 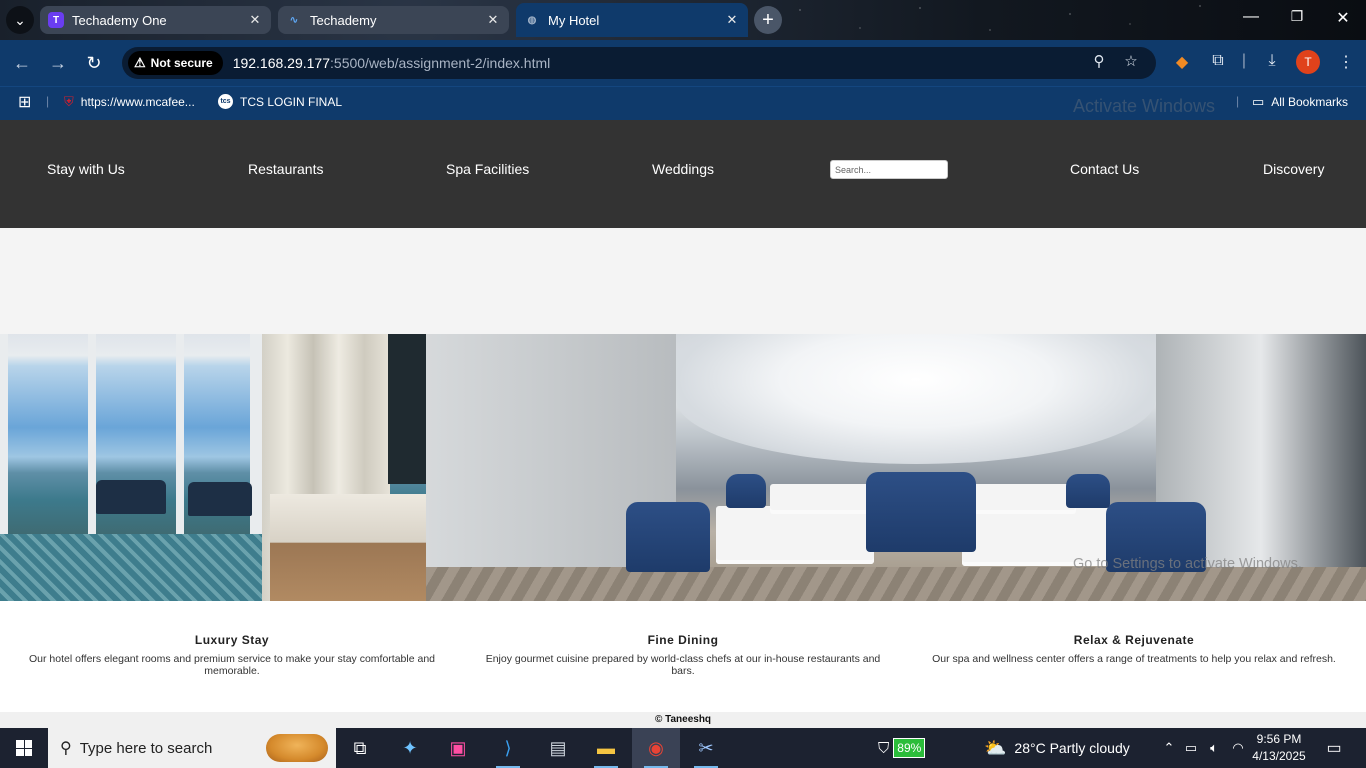 I want to click on taskbar-search-box: ⚲ Type here to search, so click(x=192, y=748).